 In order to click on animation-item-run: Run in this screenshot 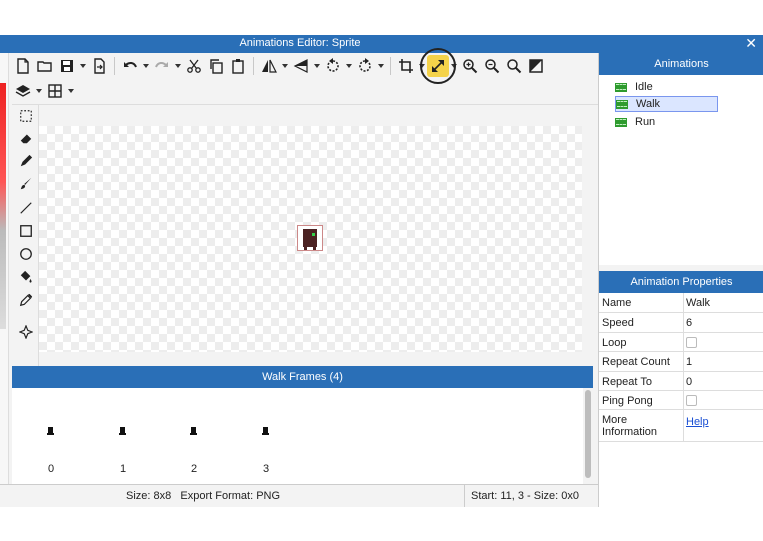, I will do `click(666, 122)`.